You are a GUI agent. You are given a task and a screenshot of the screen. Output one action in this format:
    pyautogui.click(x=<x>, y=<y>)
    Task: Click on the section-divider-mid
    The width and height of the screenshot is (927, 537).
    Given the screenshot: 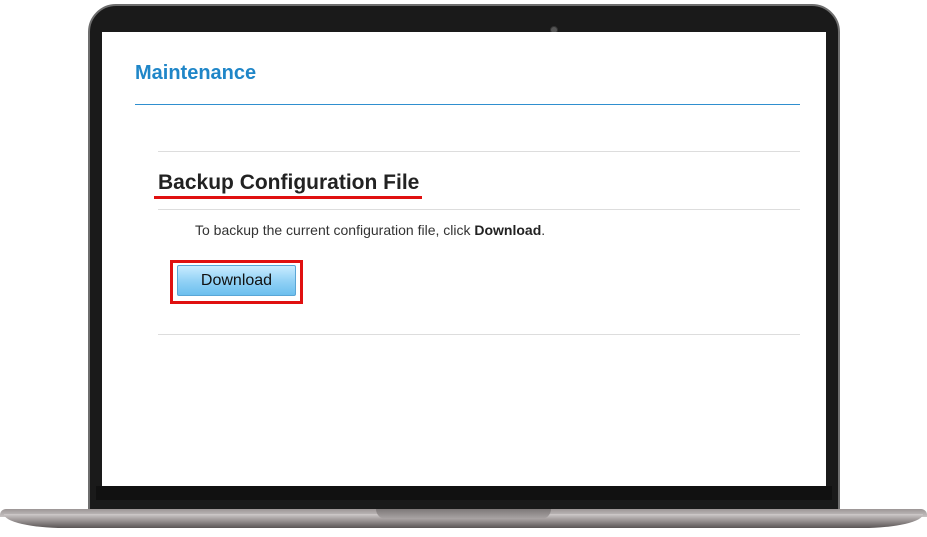 What is the action you would take?
    pyautogui.click(x=479, y=209)
    